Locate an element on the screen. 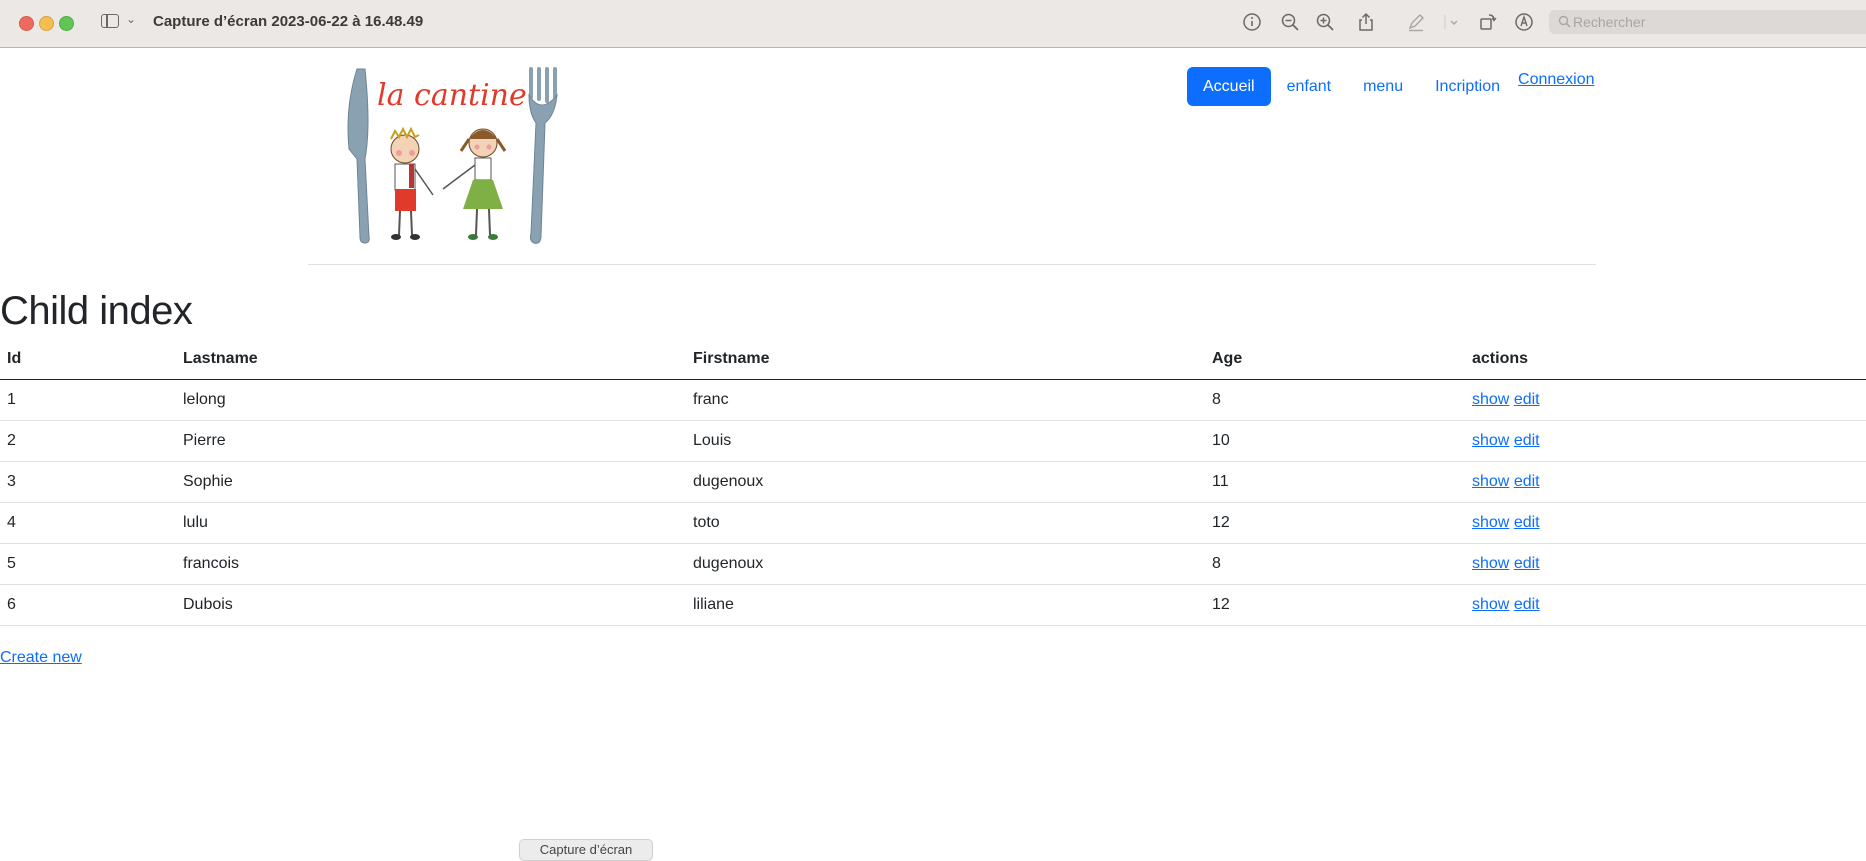 The height and width of the screenshot is (861, 1866). cell-lastname: francois is located at coordinates (431, 564).